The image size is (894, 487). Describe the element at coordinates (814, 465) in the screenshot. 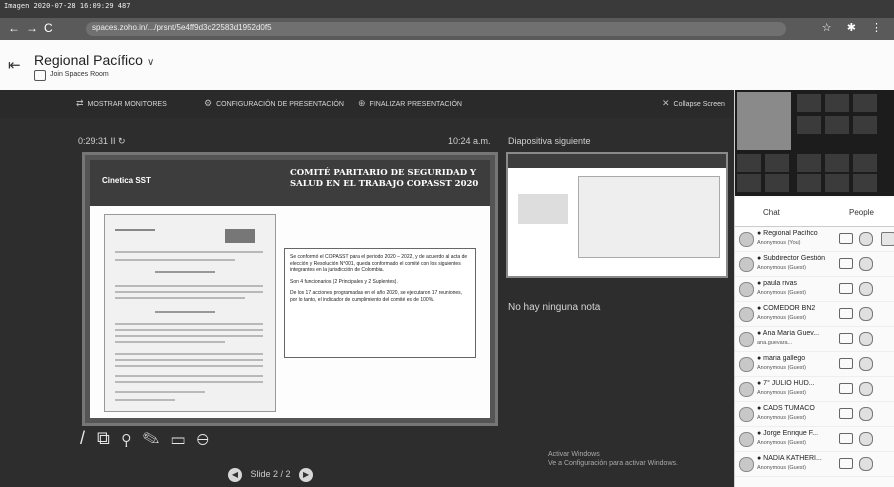

I see `participant-row: ● NADIA KATHERI... Anonymous (Guest)` at that location.